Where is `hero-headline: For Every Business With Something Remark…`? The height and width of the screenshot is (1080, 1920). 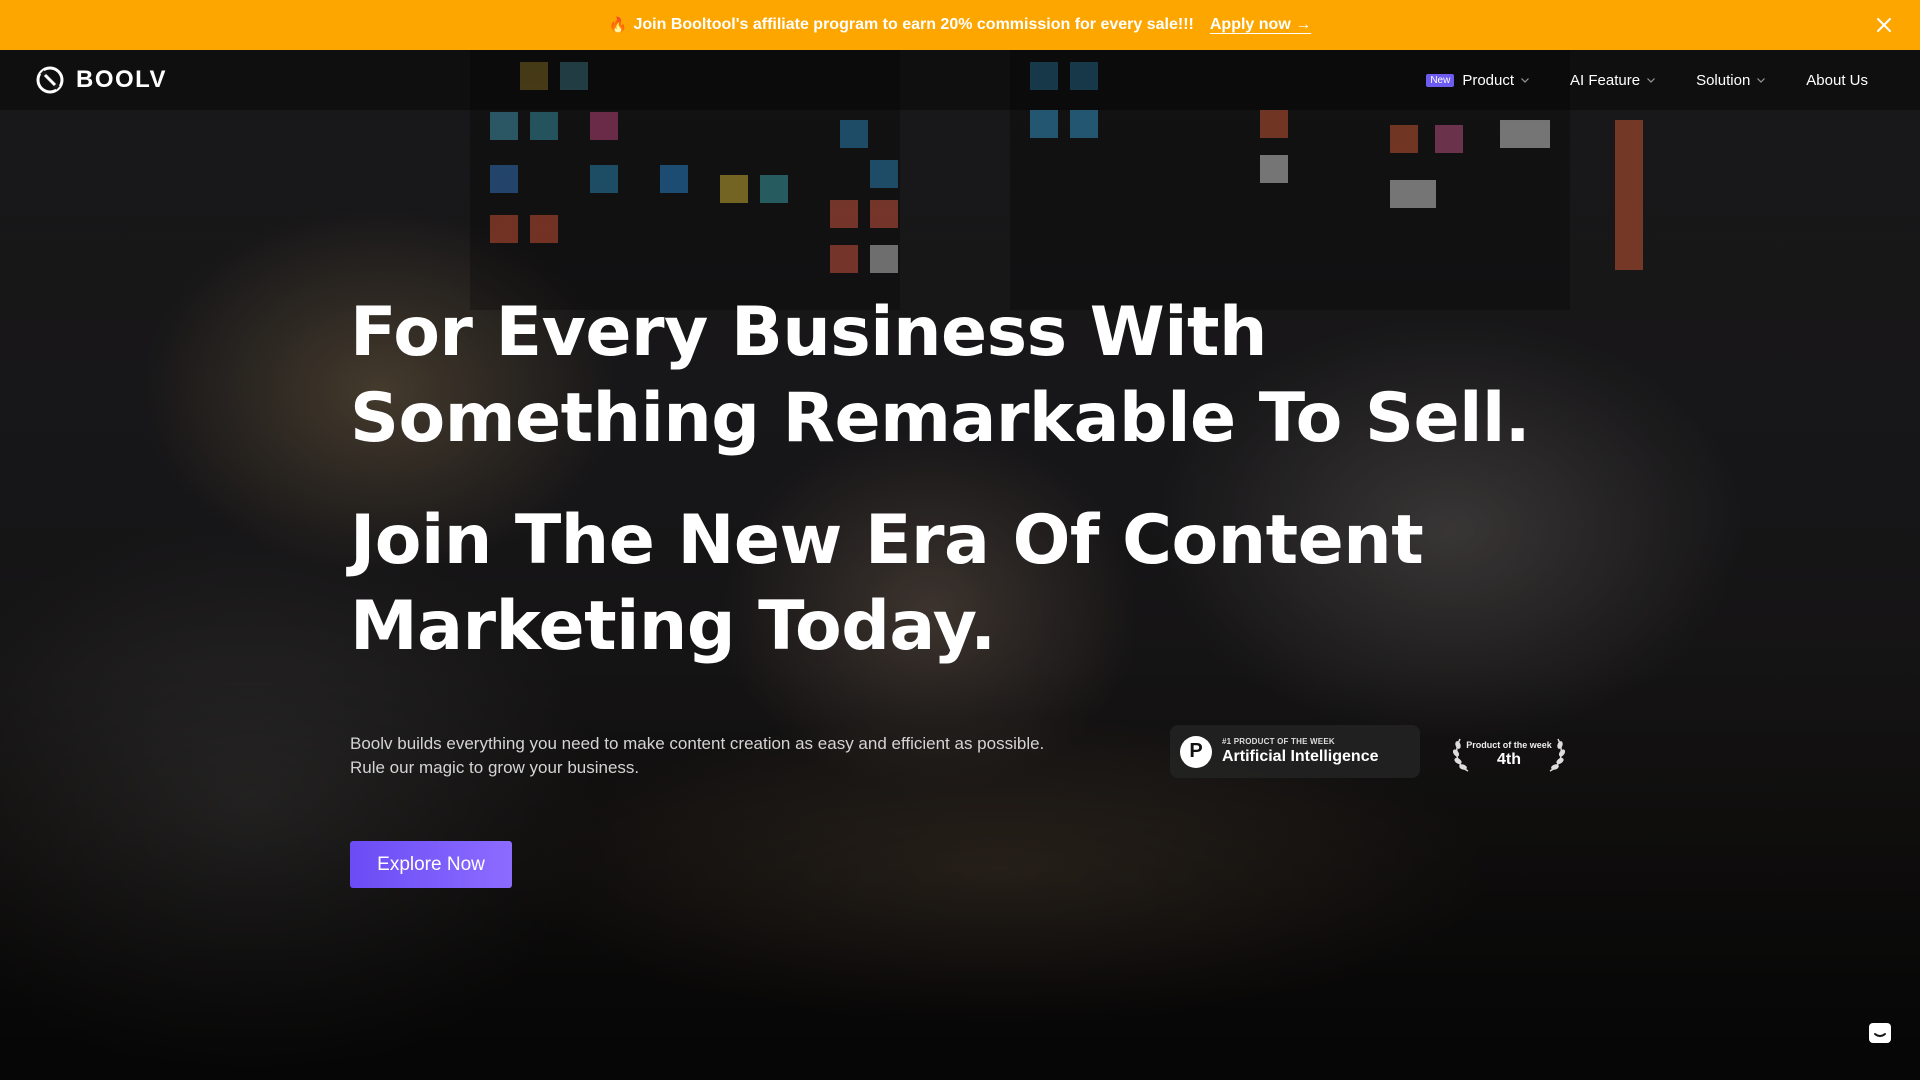
hero-headline: For Every Business With Something Remark… is located at coordinates (940, 375).